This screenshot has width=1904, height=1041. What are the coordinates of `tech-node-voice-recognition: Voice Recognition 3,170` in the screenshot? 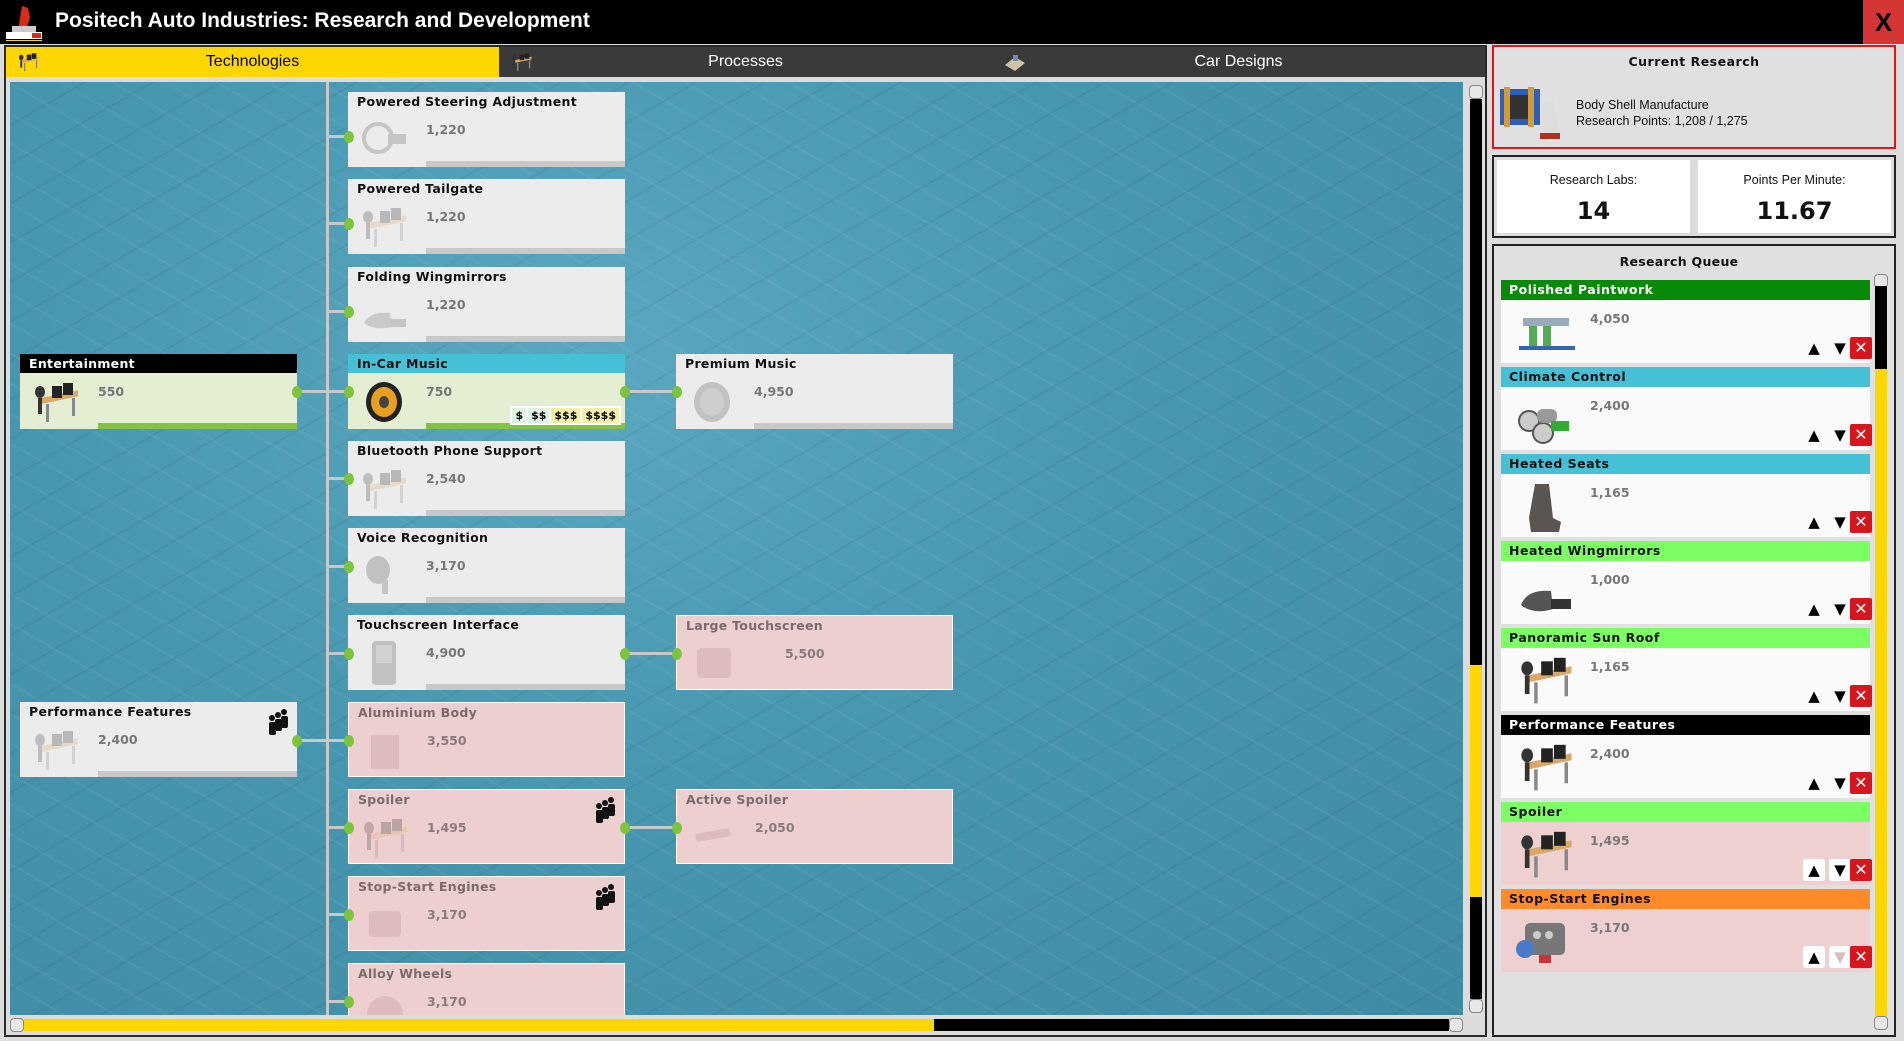 It's located at (486, 565).